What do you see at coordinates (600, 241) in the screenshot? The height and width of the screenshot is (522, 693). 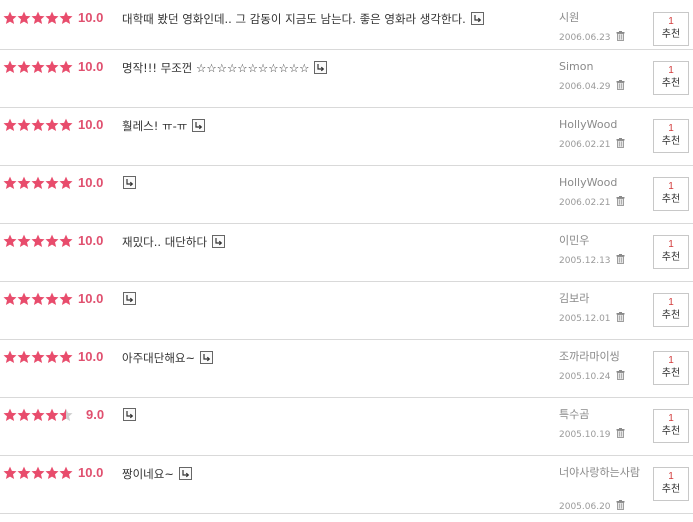 I see `review-author: 이민우` at bounding box center [600, 241].